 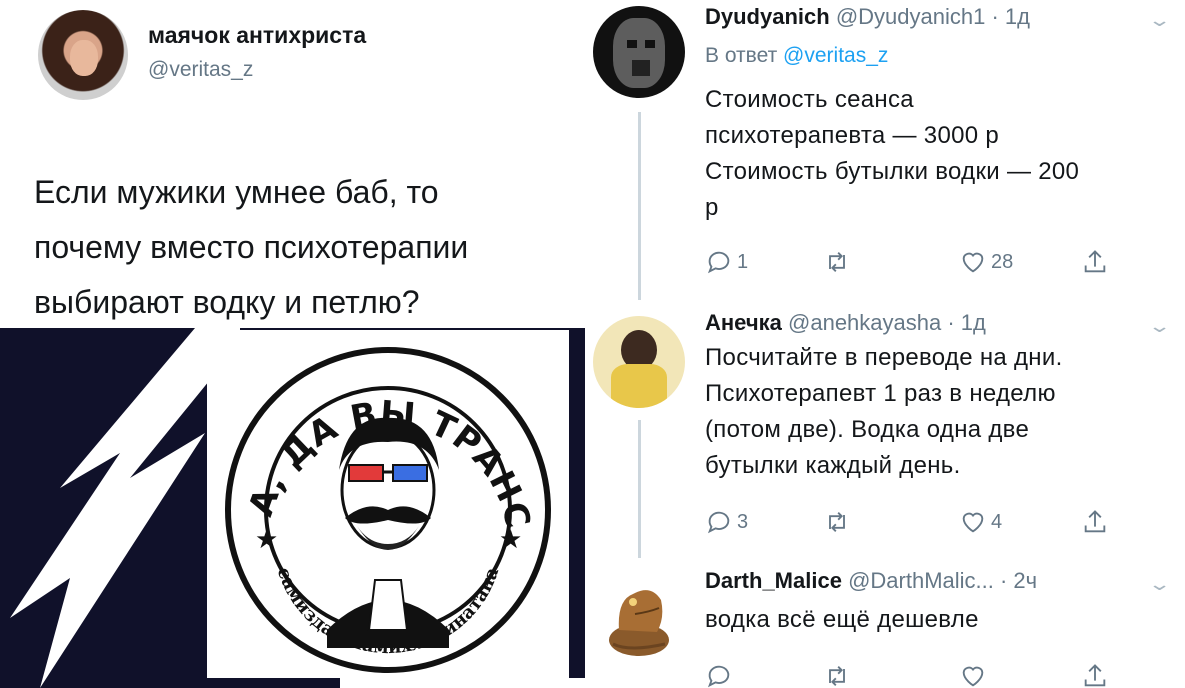 I want to click on reply-count: 3, so click(x=743, y=521).